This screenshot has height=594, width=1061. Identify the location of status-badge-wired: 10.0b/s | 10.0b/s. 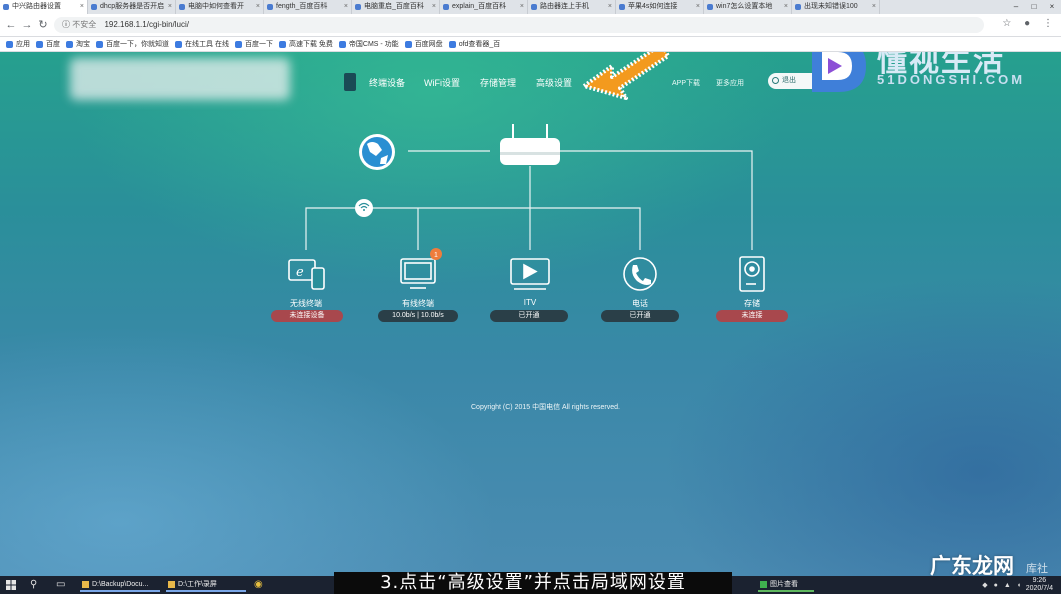
(418, 316).